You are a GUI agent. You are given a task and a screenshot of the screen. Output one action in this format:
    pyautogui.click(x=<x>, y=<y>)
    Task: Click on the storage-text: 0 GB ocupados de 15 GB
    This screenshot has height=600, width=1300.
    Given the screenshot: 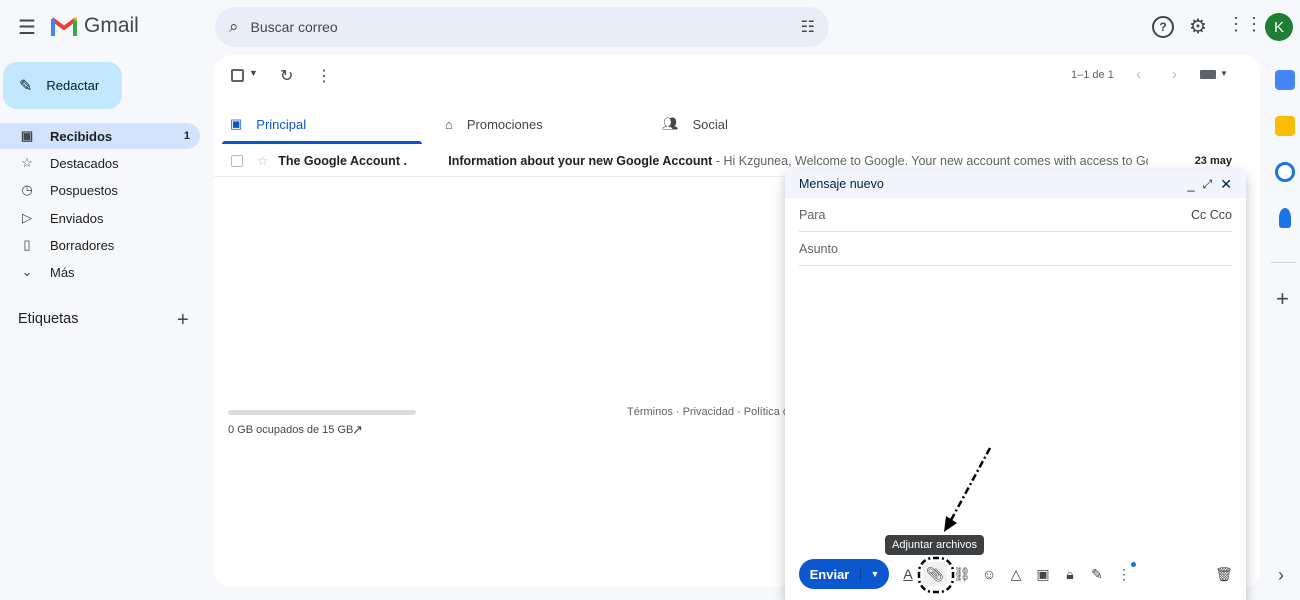 What is the action you would take?
    pyautogui.click(x=291, y=430)
    